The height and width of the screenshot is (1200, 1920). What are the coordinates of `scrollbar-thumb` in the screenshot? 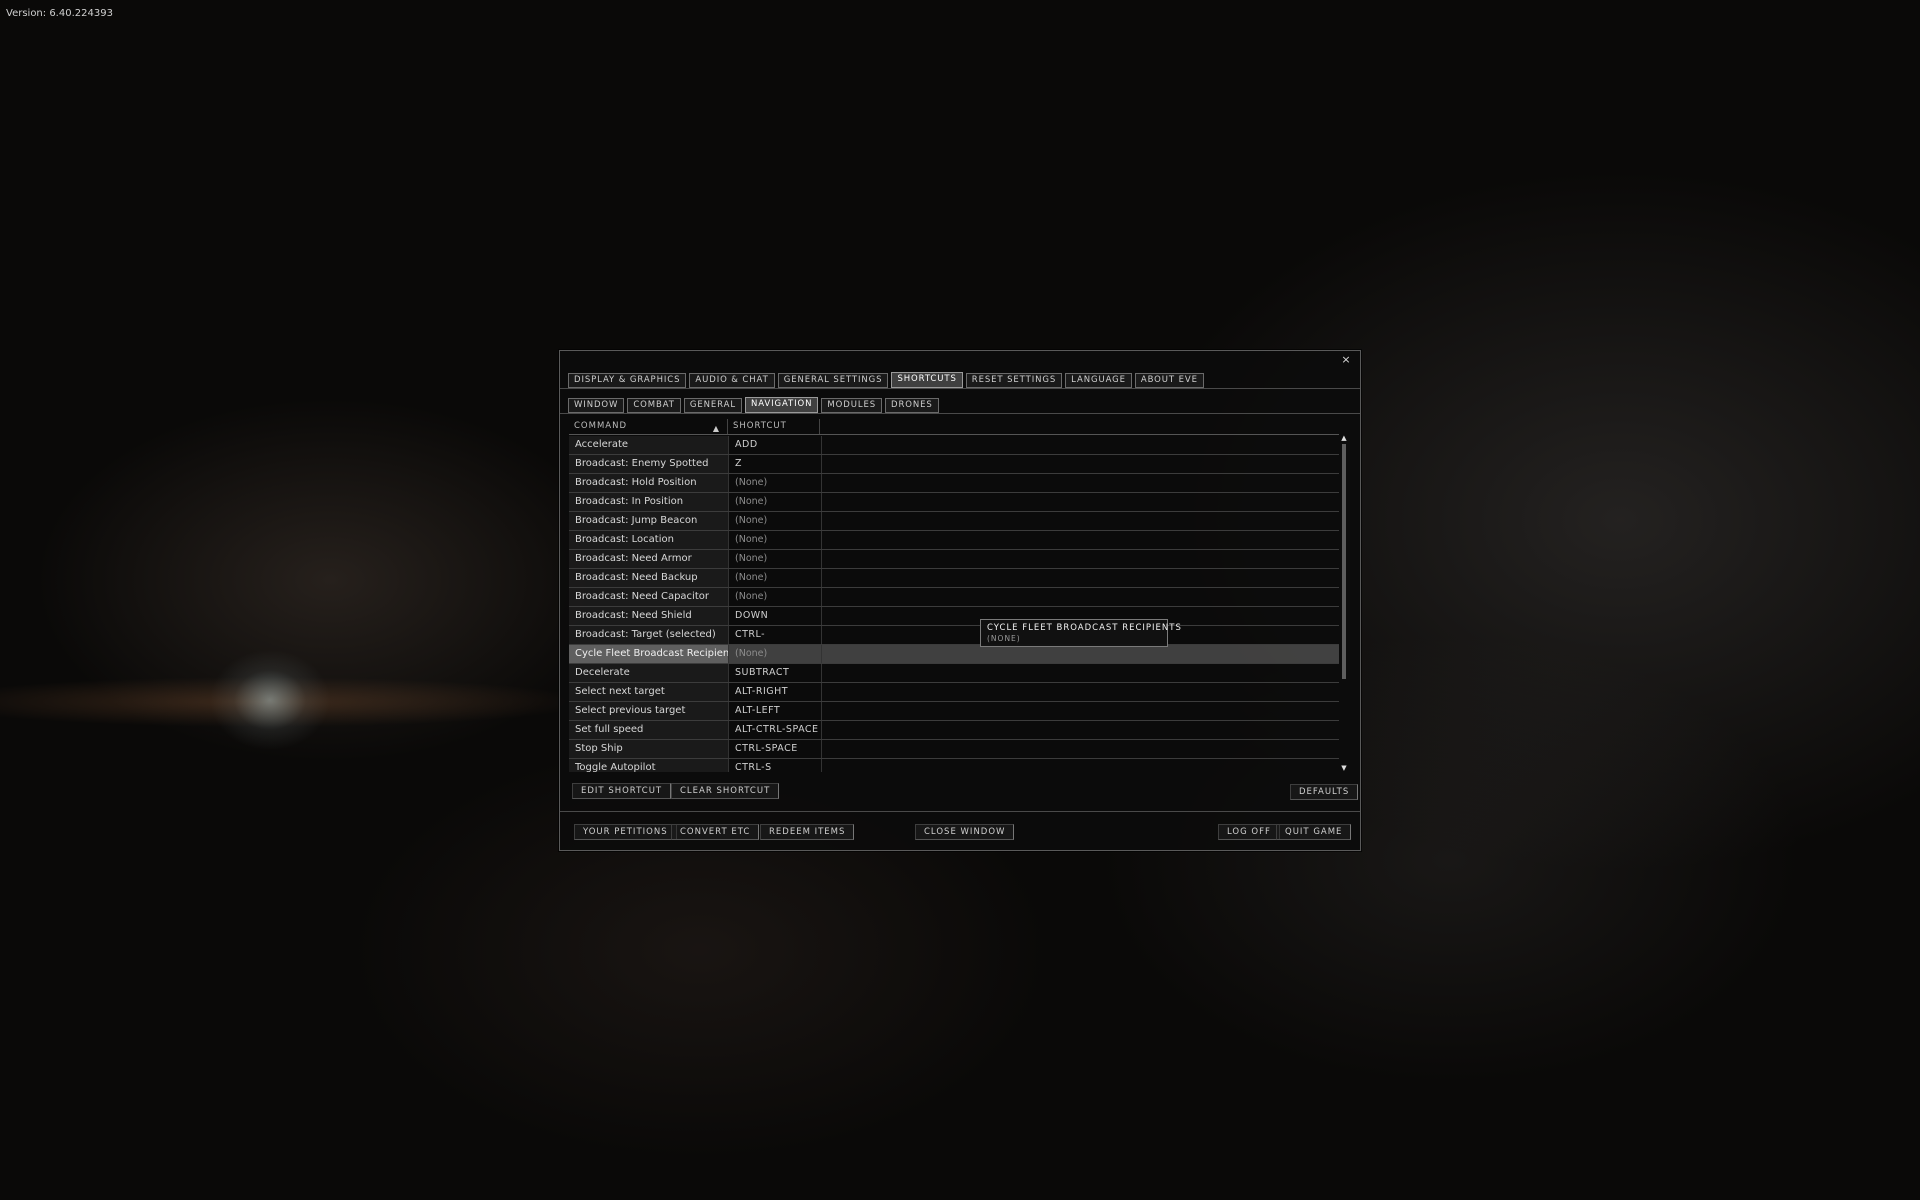 It's located at (1344, 561).